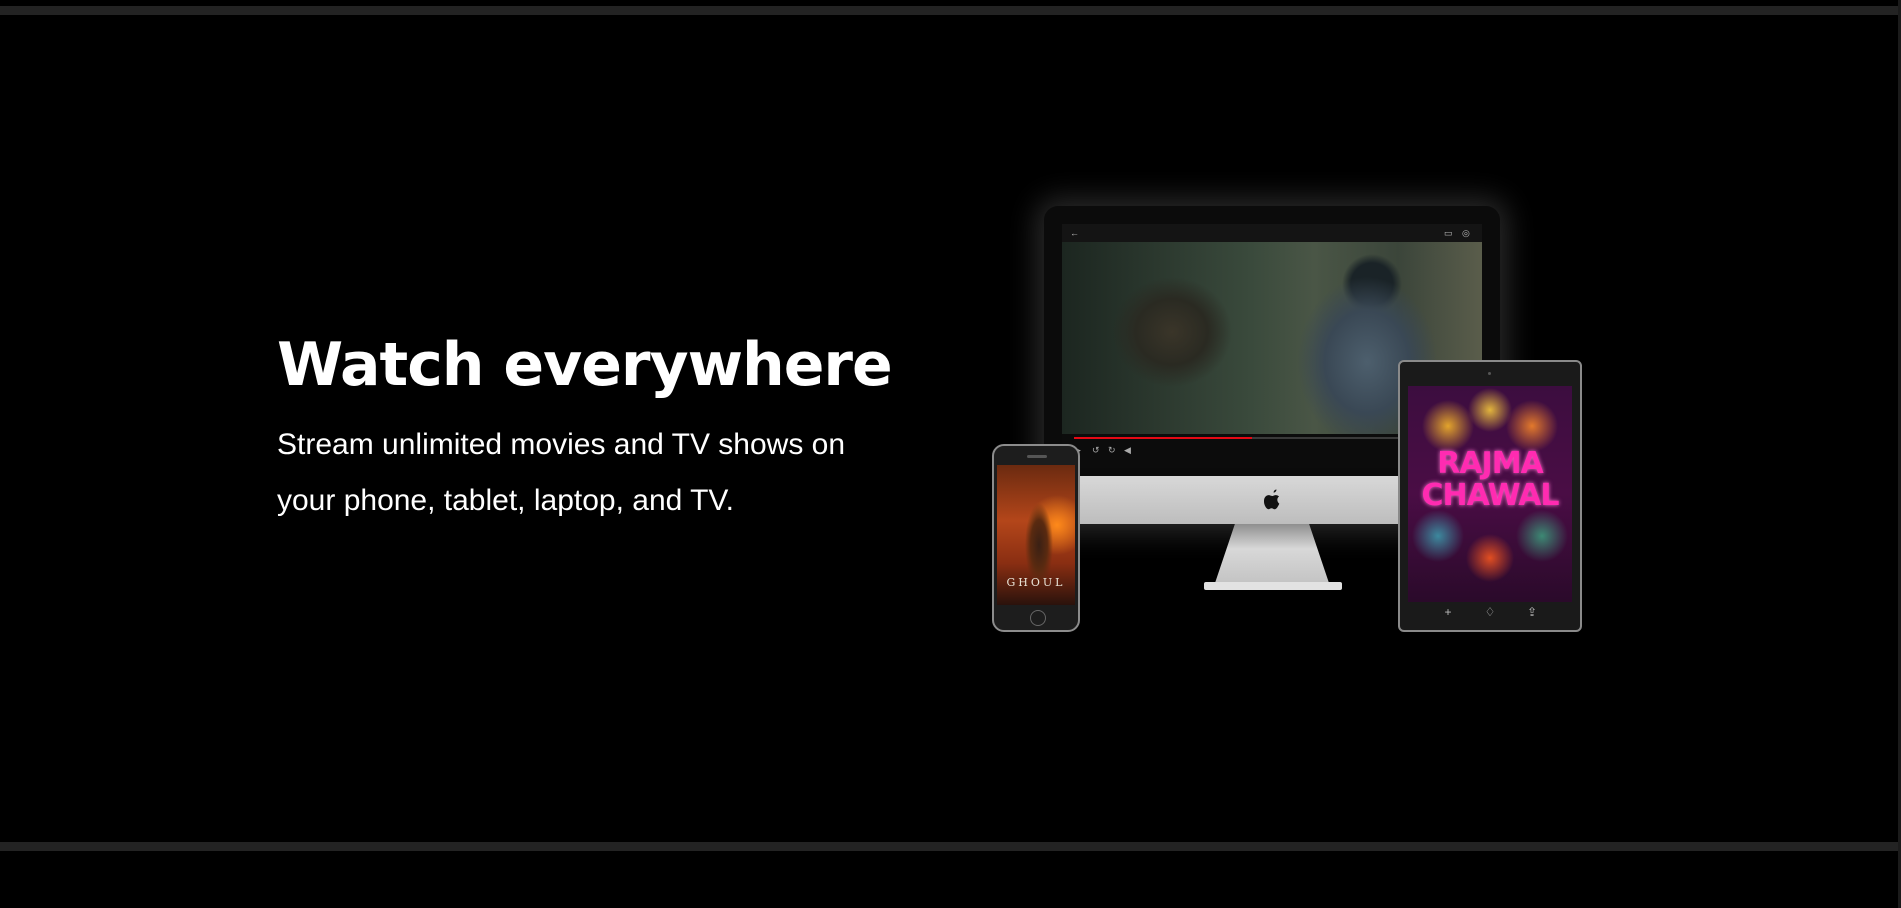  What do you see at coordinates (1532, 612) in the screenshot?
I see `share-icon: ⇪` at bounding box center [1532, 612].